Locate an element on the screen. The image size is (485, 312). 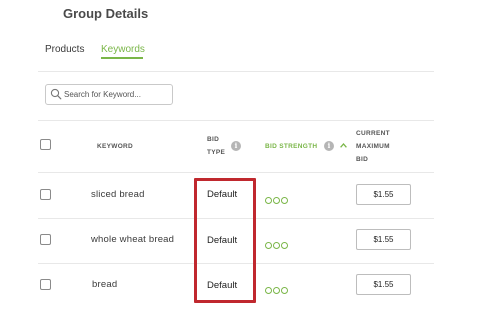
tab-keywords: Keywords is located at coordinates (123, 49).